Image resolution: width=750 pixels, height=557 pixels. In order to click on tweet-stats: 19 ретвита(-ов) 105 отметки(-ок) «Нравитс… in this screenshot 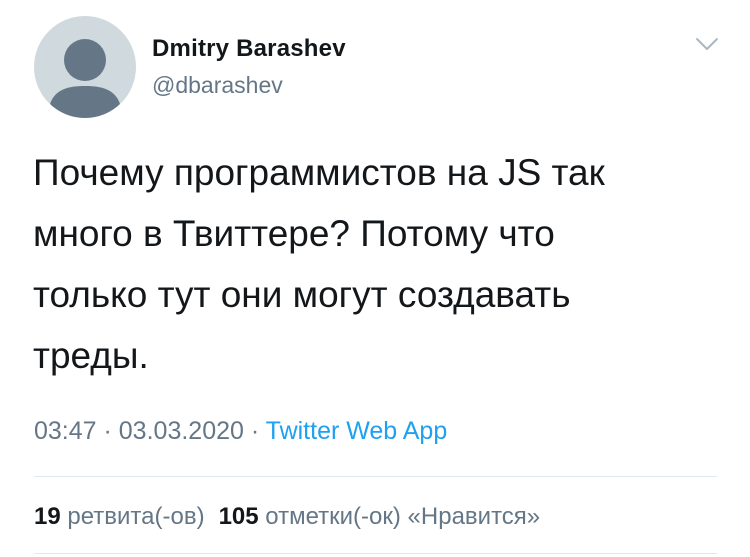, I will do `click(287, 517)`.